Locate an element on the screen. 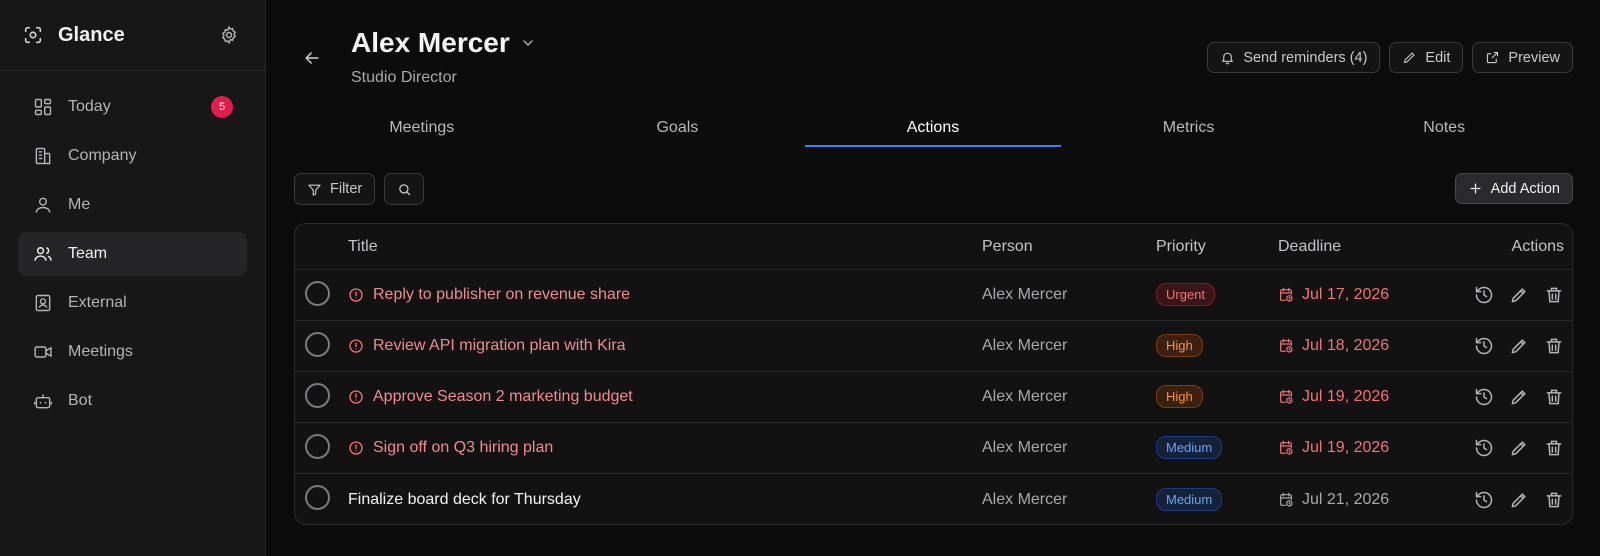 Image resolution: width=1600 pixels, height=556 pixels. filter-icon is located at coordinates (314, 190).